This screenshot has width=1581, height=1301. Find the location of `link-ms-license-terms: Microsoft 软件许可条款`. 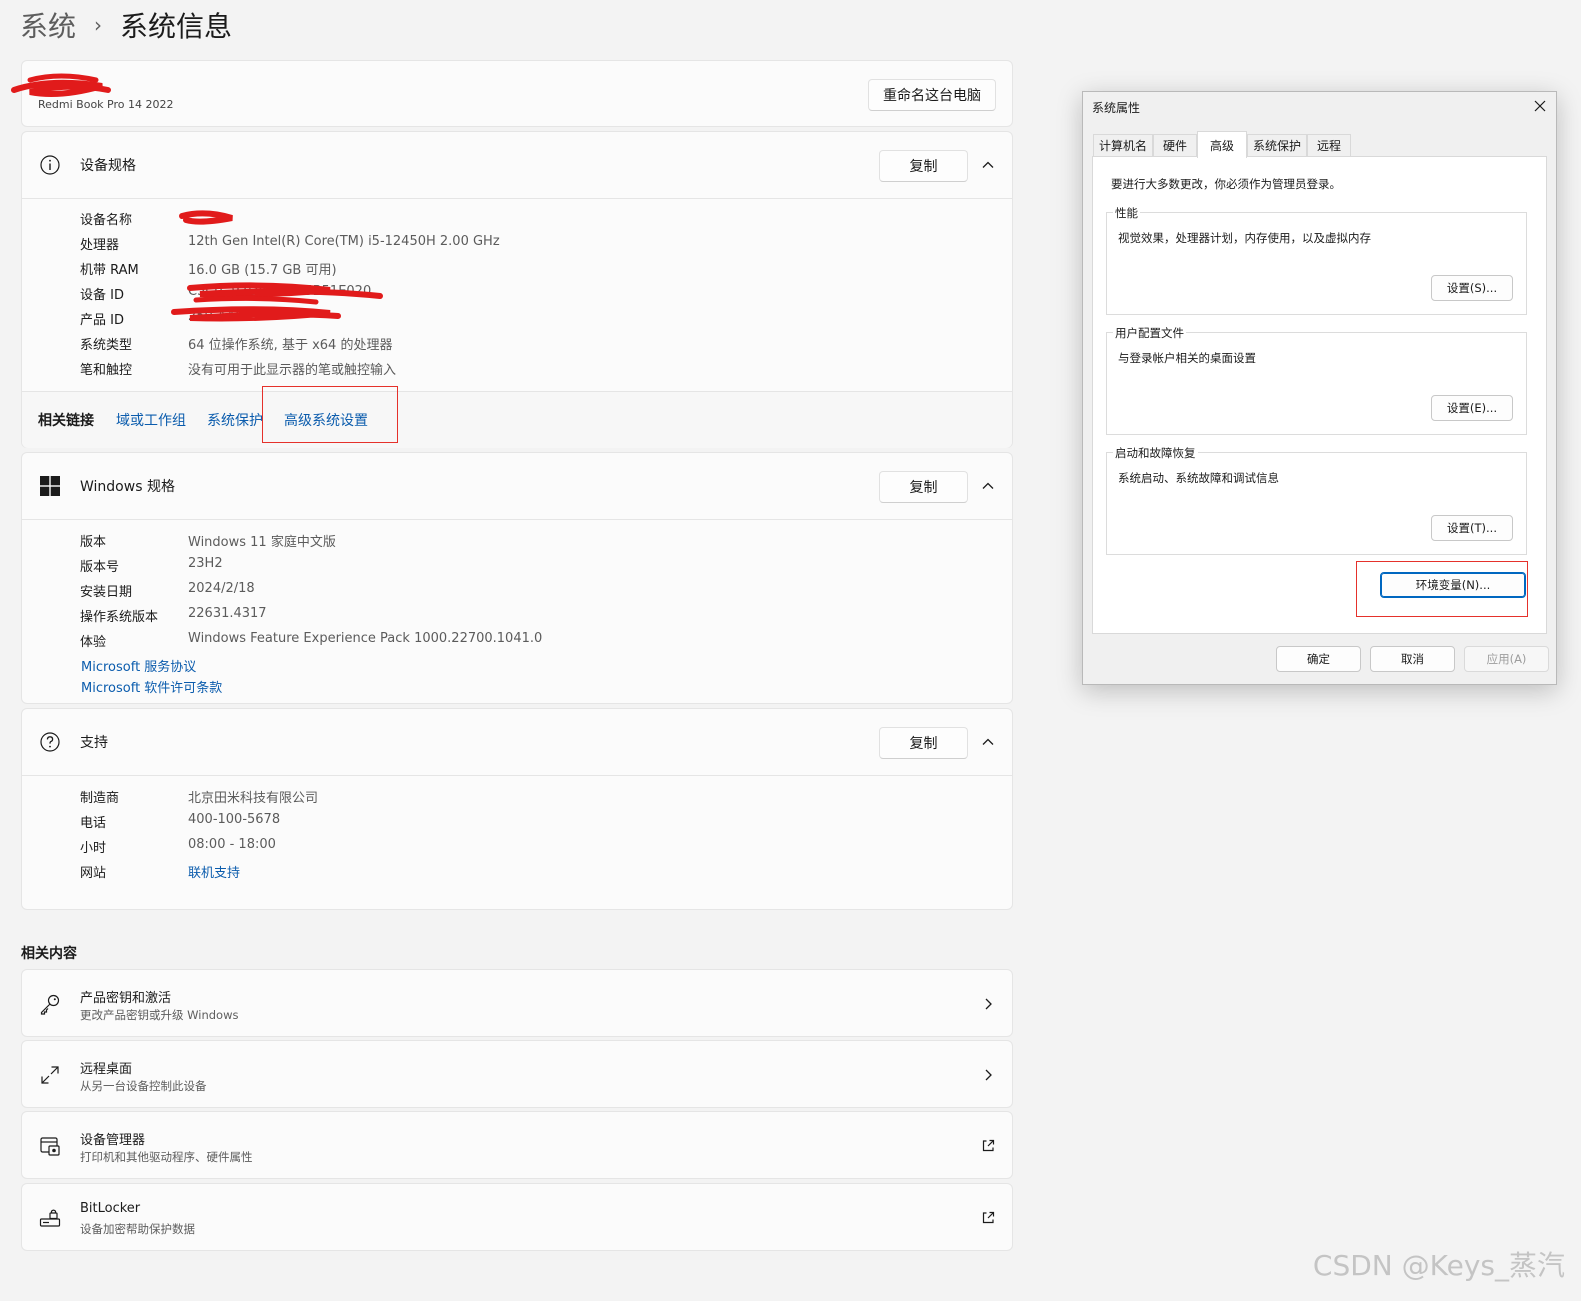

link-ms-license-terms: Microsoft 软件许可条款 is located at coordinates (151, 686).